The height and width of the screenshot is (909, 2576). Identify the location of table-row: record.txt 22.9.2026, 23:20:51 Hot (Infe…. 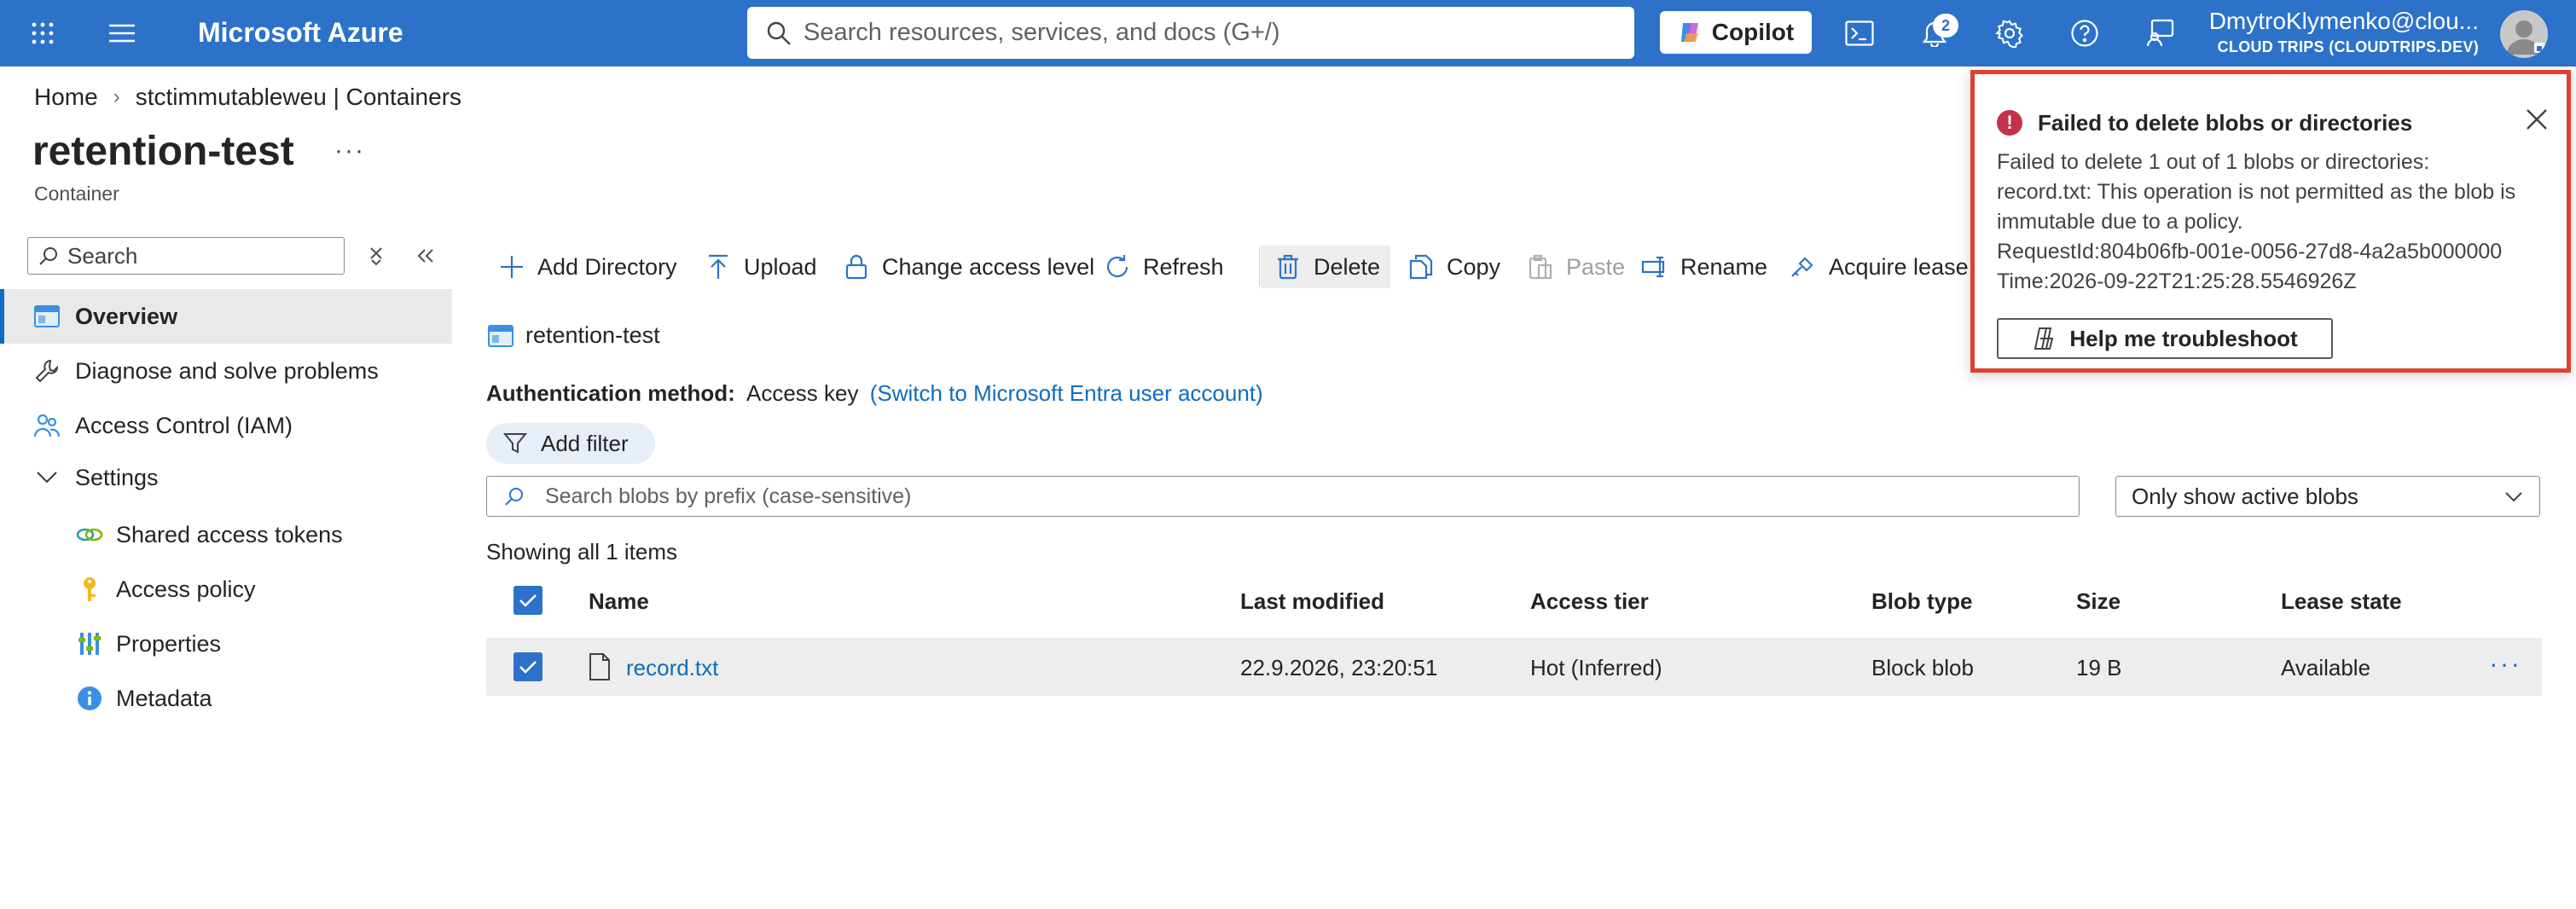
(1514, 667).